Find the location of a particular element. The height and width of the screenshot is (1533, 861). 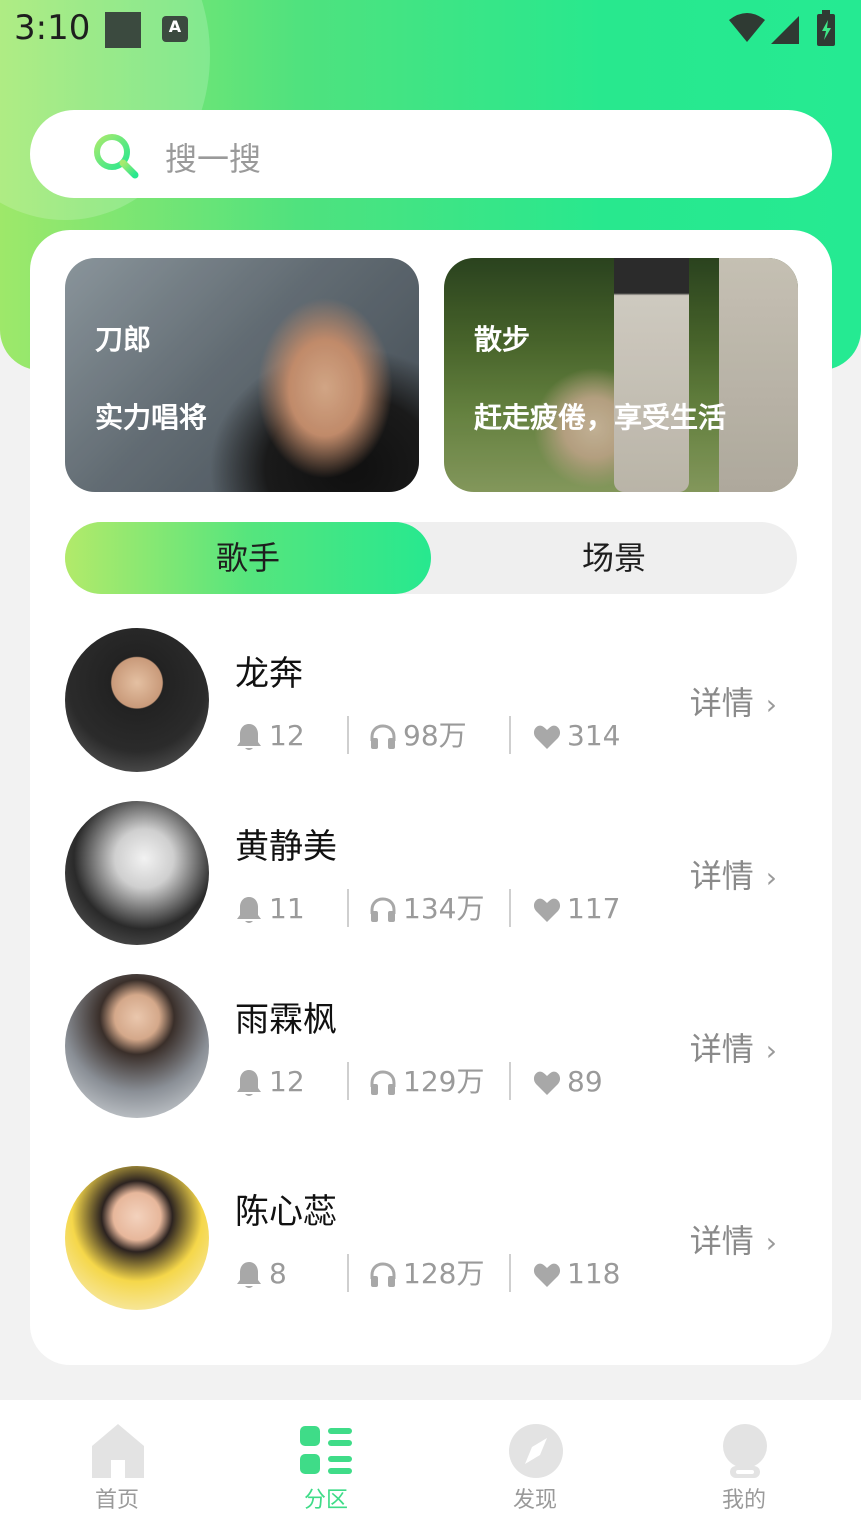

search-input: 搜一搜 is located at coordinates (213, 157).